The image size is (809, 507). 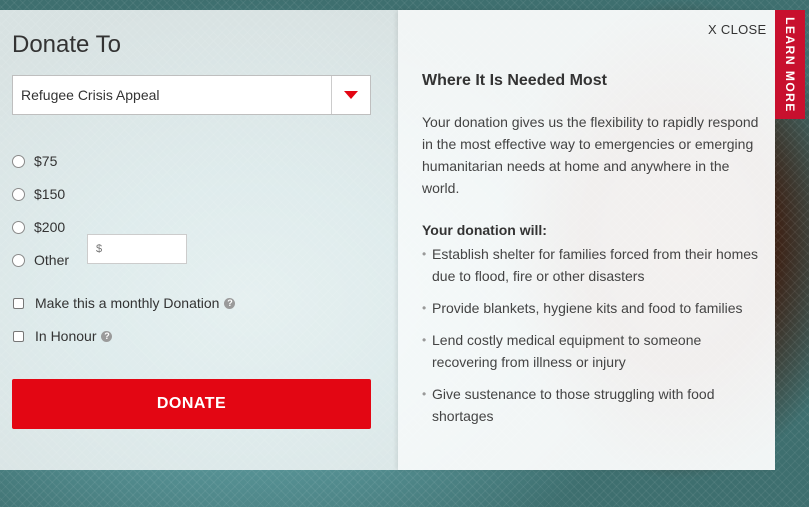 I want to click on monthly-donation-option: Make this a monthly Donation ?, so click(x=124, y=303).